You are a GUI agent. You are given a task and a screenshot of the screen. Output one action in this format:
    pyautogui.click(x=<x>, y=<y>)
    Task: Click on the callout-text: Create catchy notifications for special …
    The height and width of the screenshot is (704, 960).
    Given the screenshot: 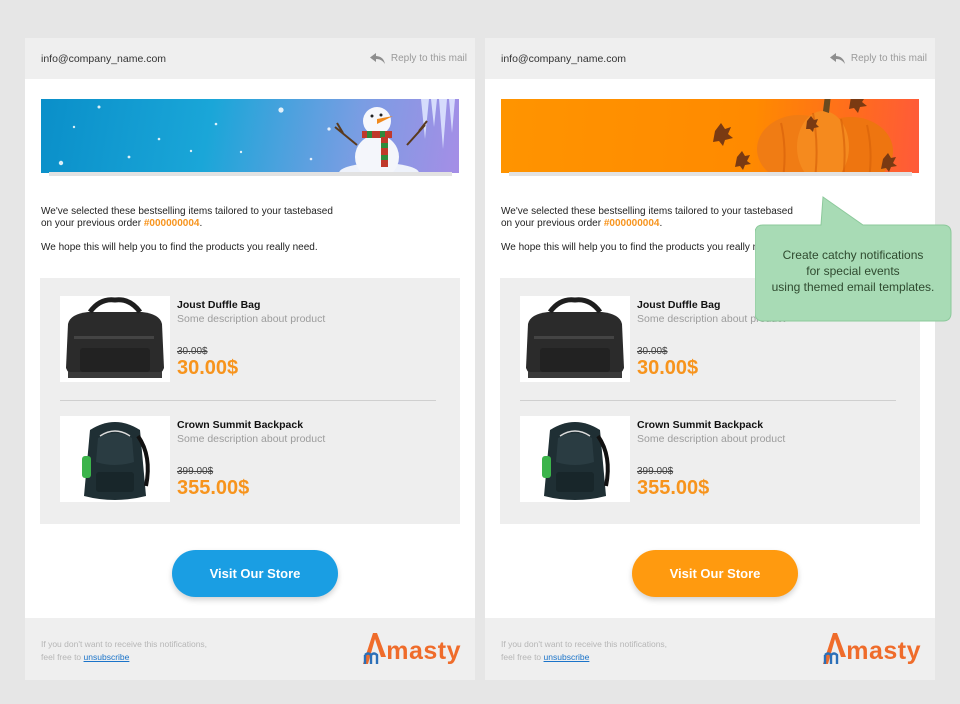 What is the action you would take?
    pyautogui.click(x=853, y=271)
    